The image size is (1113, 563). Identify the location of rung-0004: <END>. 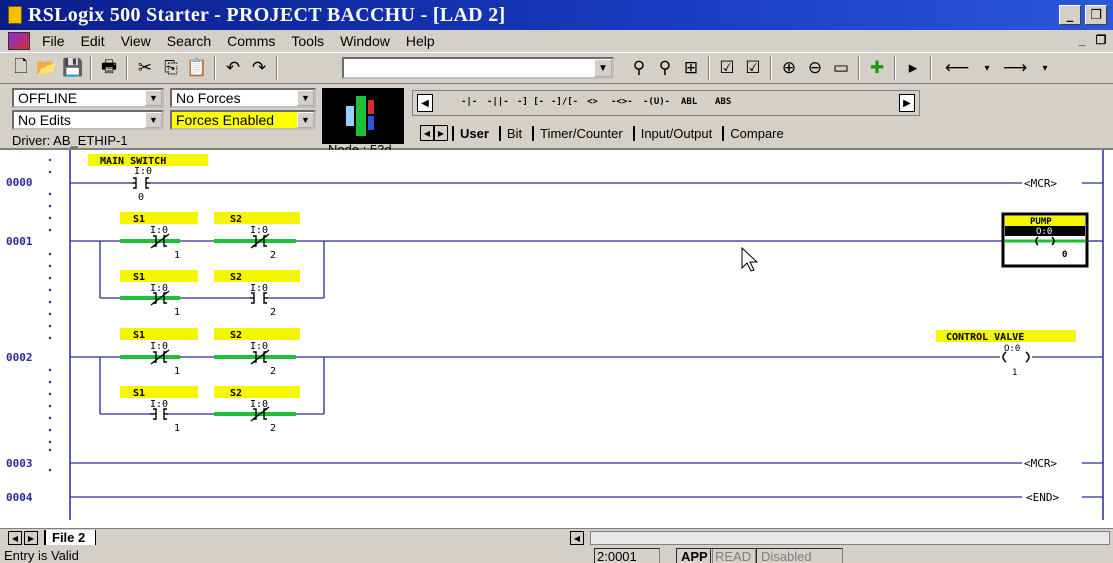
(586, 497).